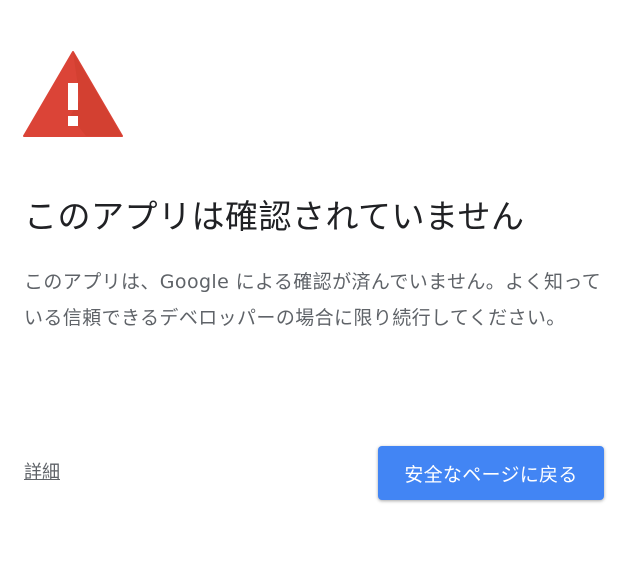  I want to click on page-title: このアプリは確認されていません, so click(274, 216).